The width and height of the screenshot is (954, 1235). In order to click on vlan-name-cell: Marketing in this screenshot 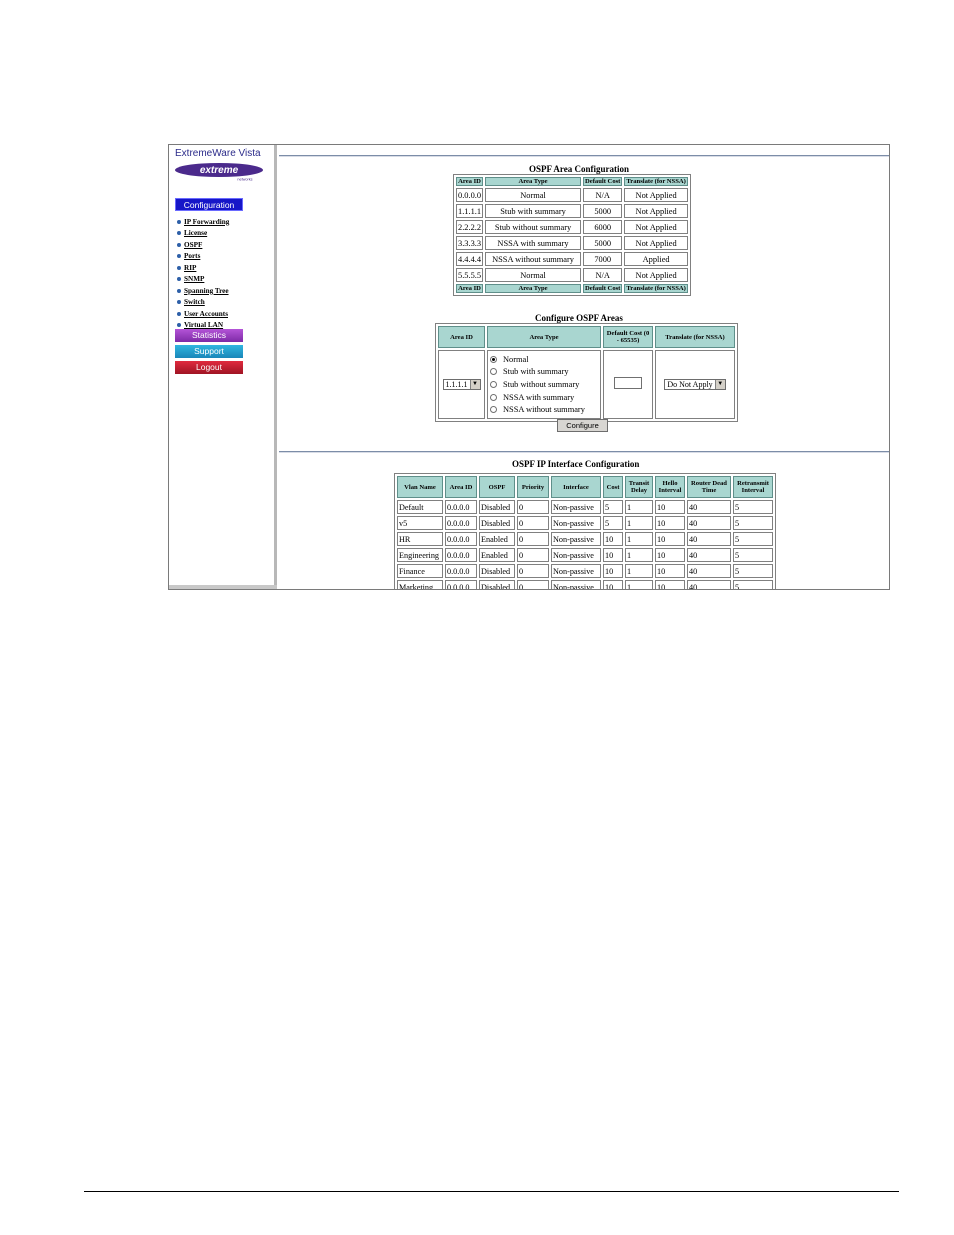, I will do `click(420, 584)`.